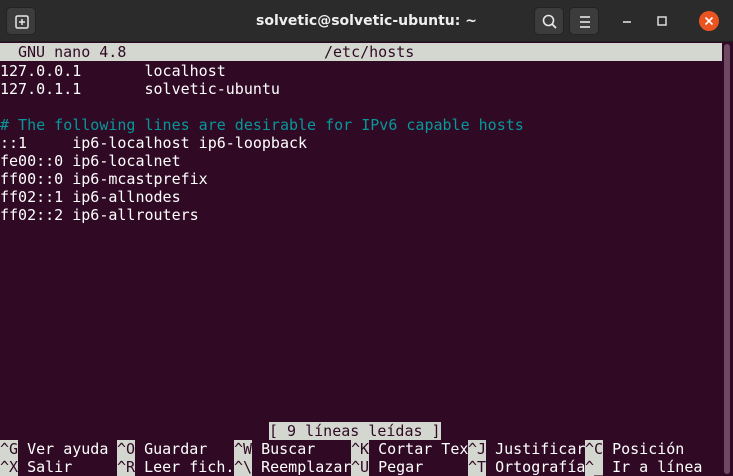 Image resolution: width=733 pixels, height=476 pixels. Describe the element at coordinates (536, 467) in the screenshot. I see `shortcut-label: Ortografía` at that location.